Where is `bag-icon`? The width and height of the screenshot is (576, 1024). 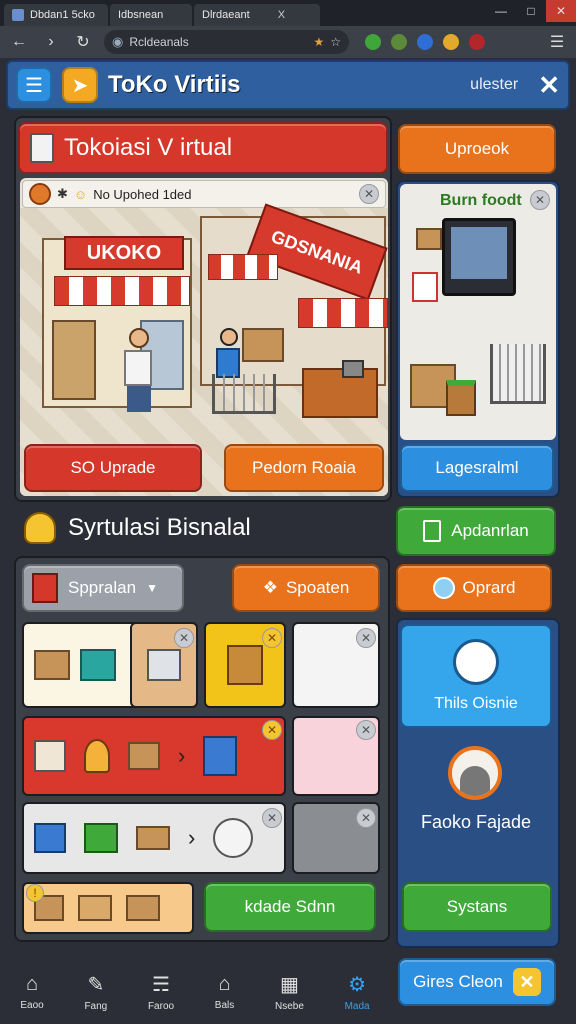
bag-icon is located at coordinates (45, 588).